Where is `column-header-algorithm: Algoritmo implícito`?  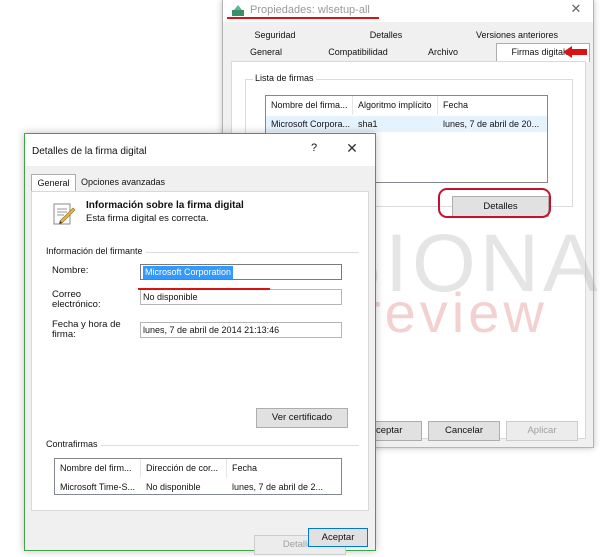
column-header-algorithm: Algoritmo implícito is located at coordinates (395, 105).